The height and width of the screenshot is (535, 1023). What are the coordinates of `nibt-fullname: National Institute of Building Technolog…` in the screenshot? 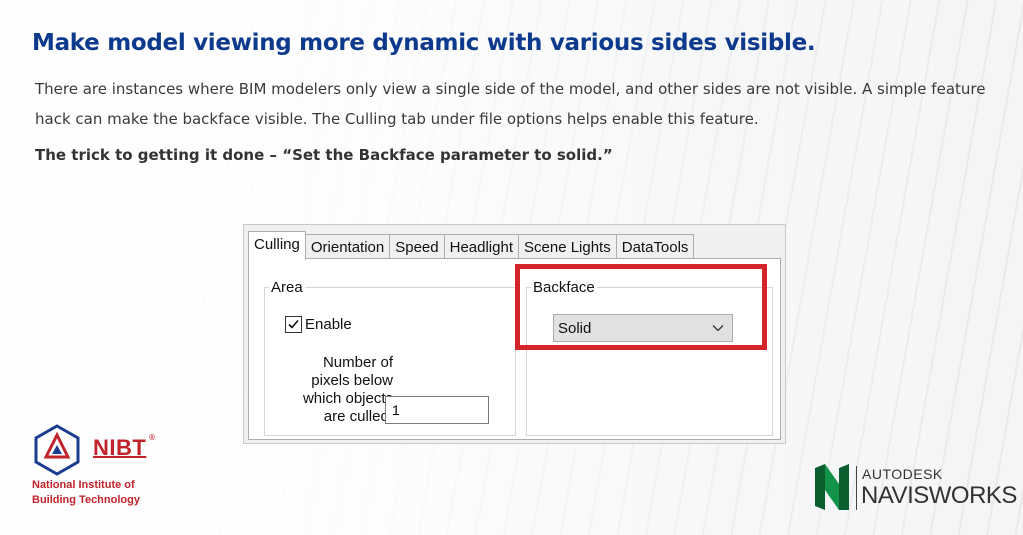 It's located at (86, 493).